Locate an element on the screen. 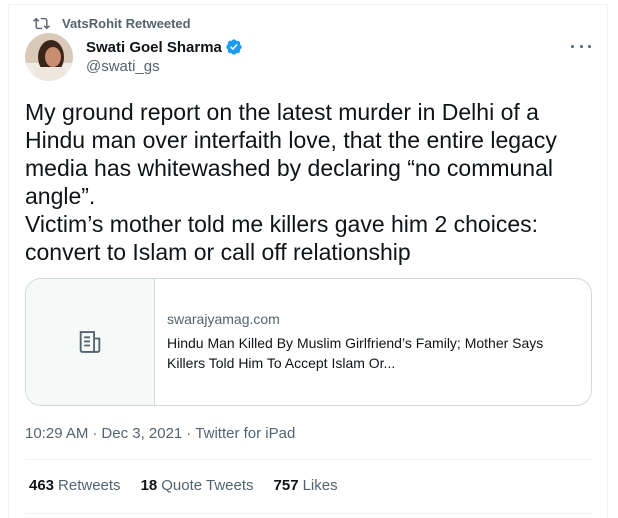  retweet-icon is located at coordinates (41, 23).